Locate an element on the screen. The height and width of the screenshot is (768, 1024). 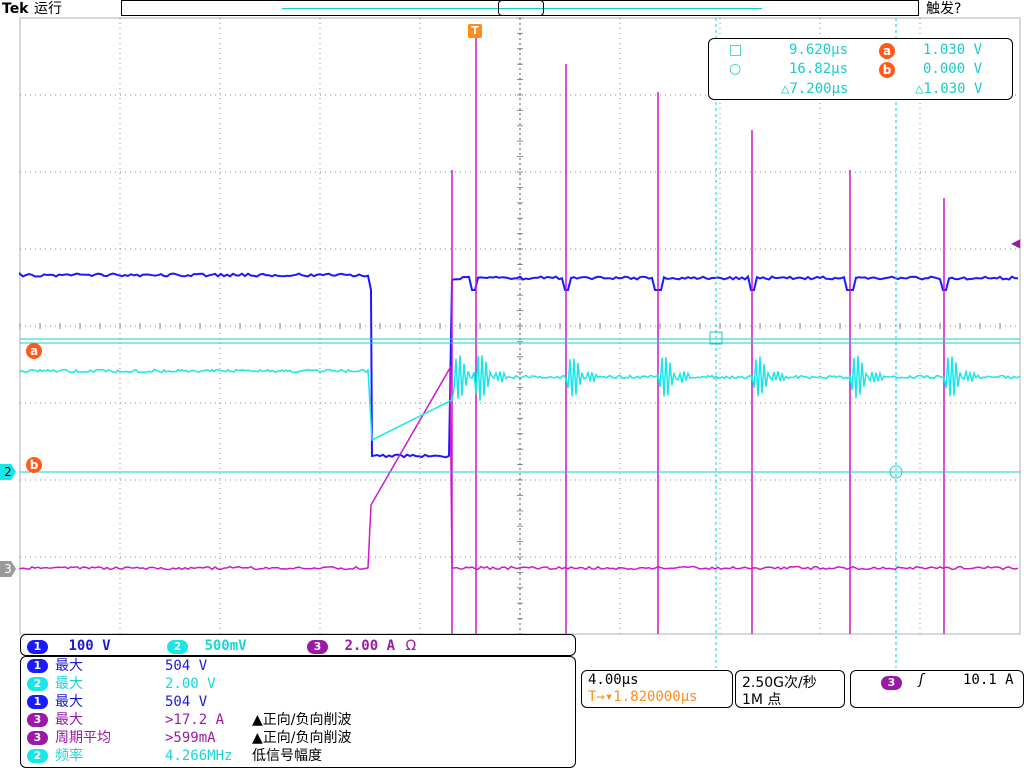
ch3-marker-label: 3 is located at coordinates (8, 569).